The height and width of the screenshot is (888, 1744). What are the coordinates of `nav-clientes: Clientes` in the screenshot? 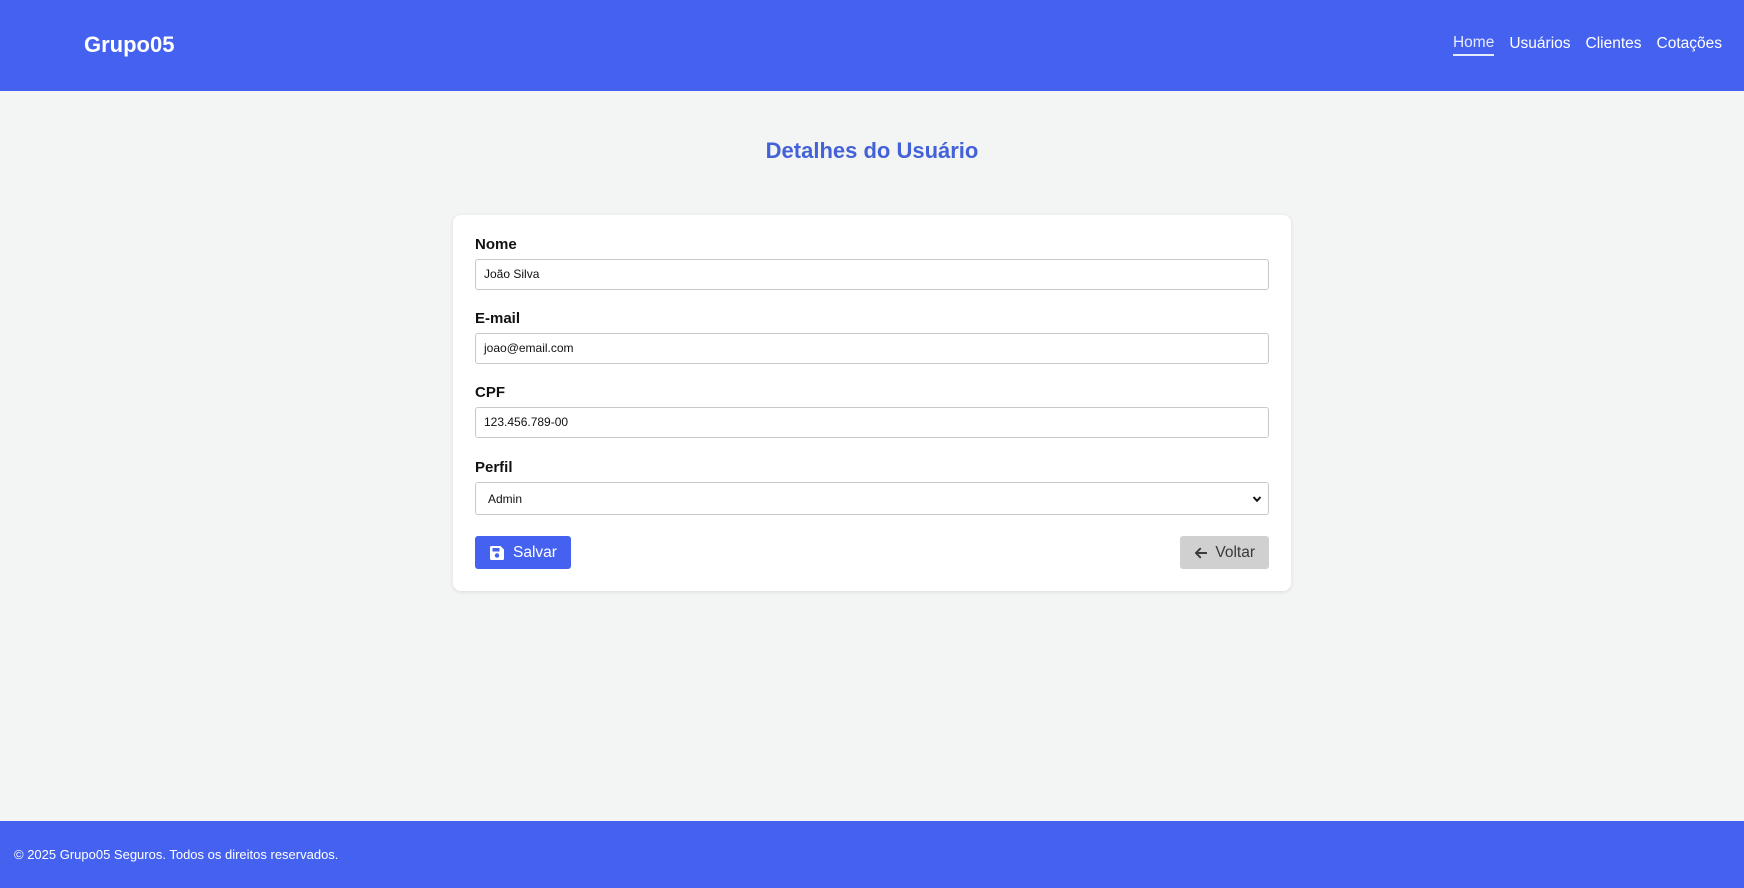 It's located at (1614, 45).